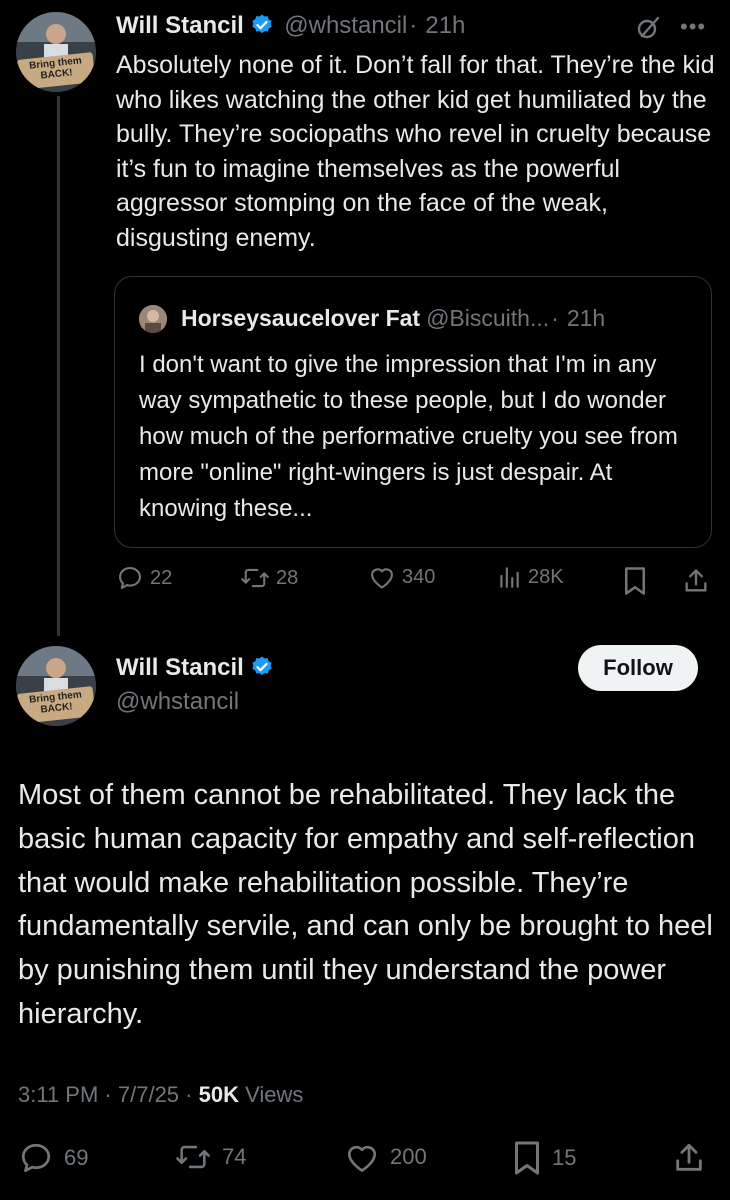 This screenshot has width=730, height=1200. What do you see at coordinates (218, 1094) in the screenshot?
I see `views-total: 50K` at bounding box center [218, 1094].